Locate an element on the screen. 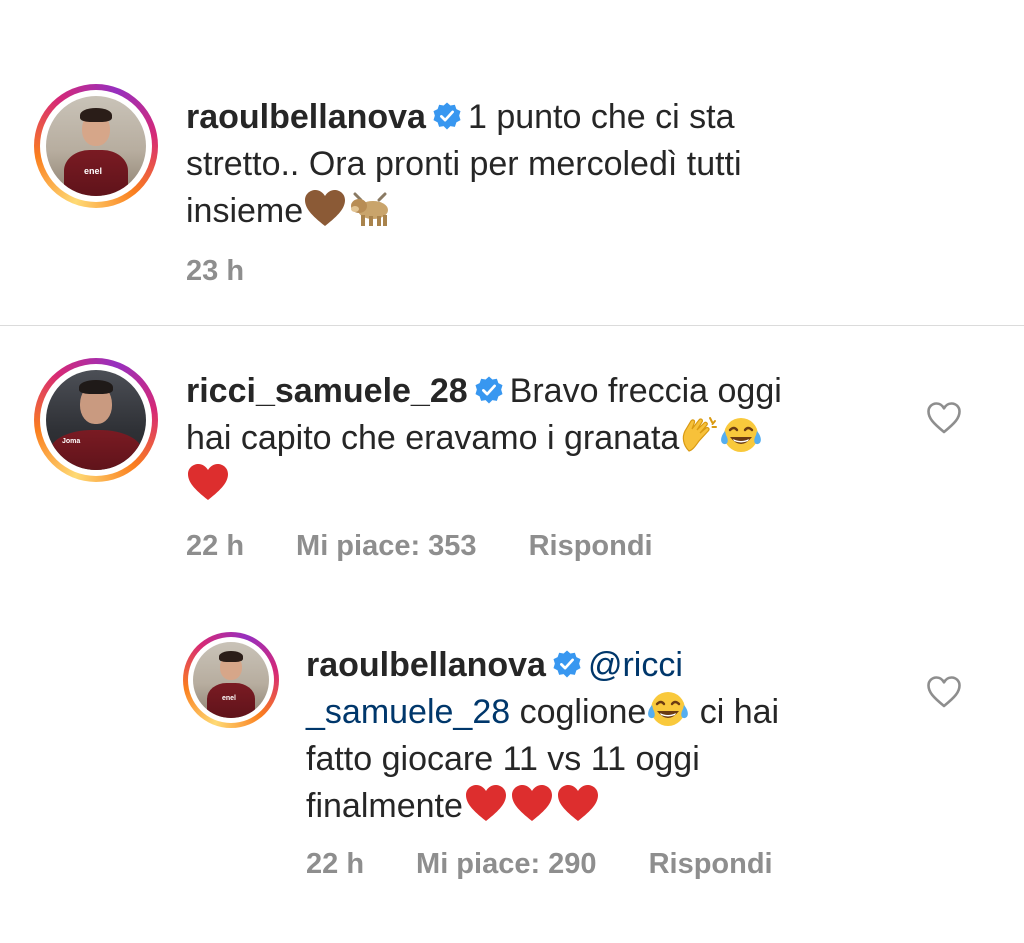  comment-text-line-3: fatto giocare 11 vs 11 oggi is located at coordinates (503, 759).